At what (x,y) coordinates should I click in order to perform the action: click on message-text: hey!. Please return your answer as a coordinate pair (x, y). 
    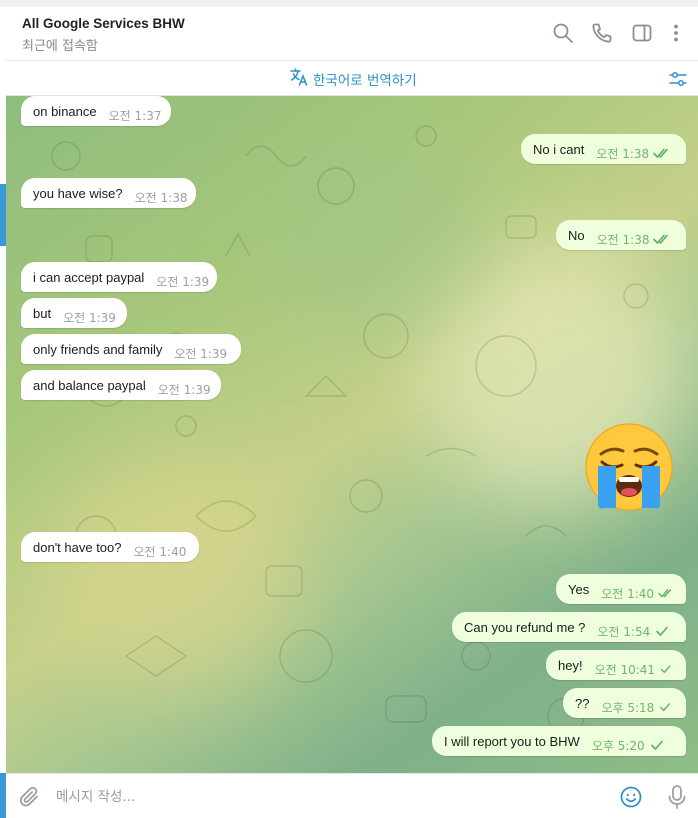
    Looking at the image, I should click on (570, 665).